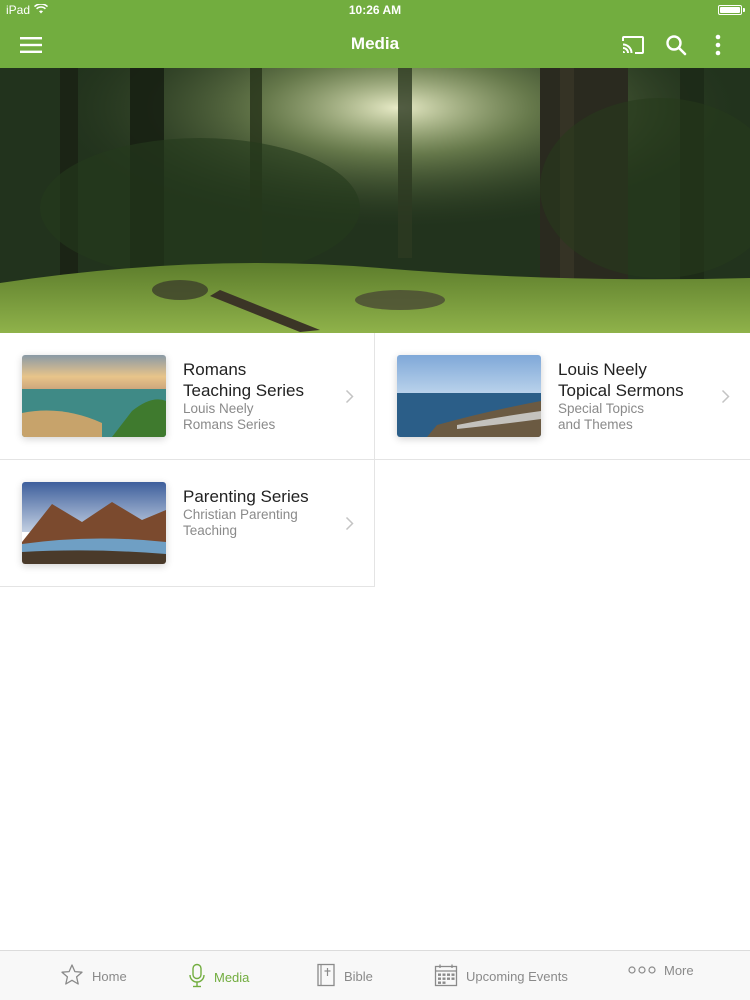 Image resolution: width=750 pixels, height=1000 pixels. I want to click on tab-label: Media, so click(232, 977).